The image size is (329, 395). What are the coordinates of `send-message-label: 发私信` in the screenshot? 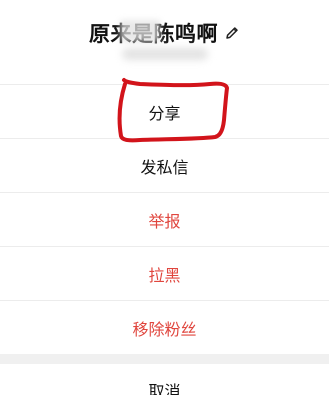 It's located at (164, 167).